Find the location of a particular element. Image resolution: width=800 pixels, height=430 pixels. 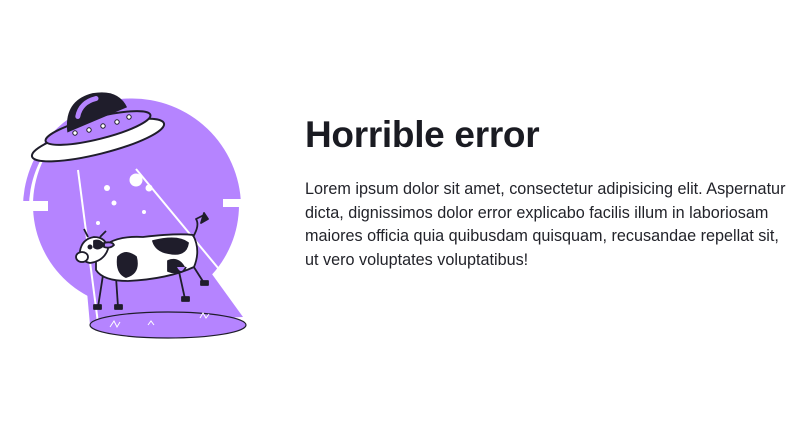

error-title: Horrible error is located at coordinates (422, 134).